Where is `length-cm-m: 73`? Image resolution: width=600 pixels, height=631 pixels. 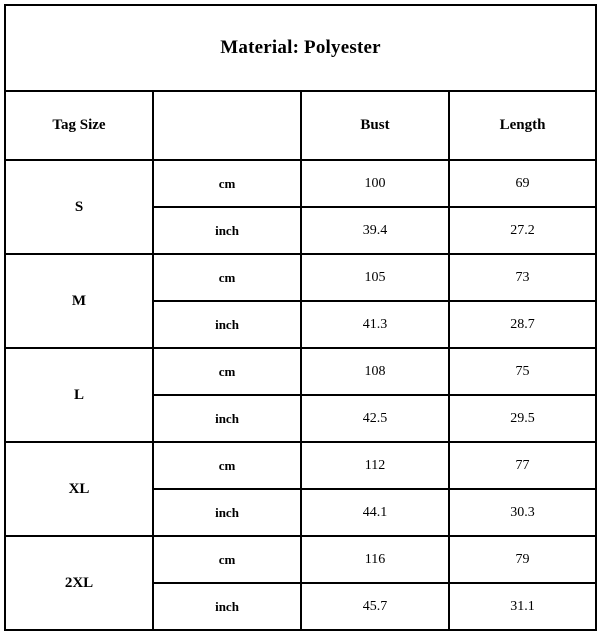
length-cm-m: 73 is located at coordinates (522, 277).